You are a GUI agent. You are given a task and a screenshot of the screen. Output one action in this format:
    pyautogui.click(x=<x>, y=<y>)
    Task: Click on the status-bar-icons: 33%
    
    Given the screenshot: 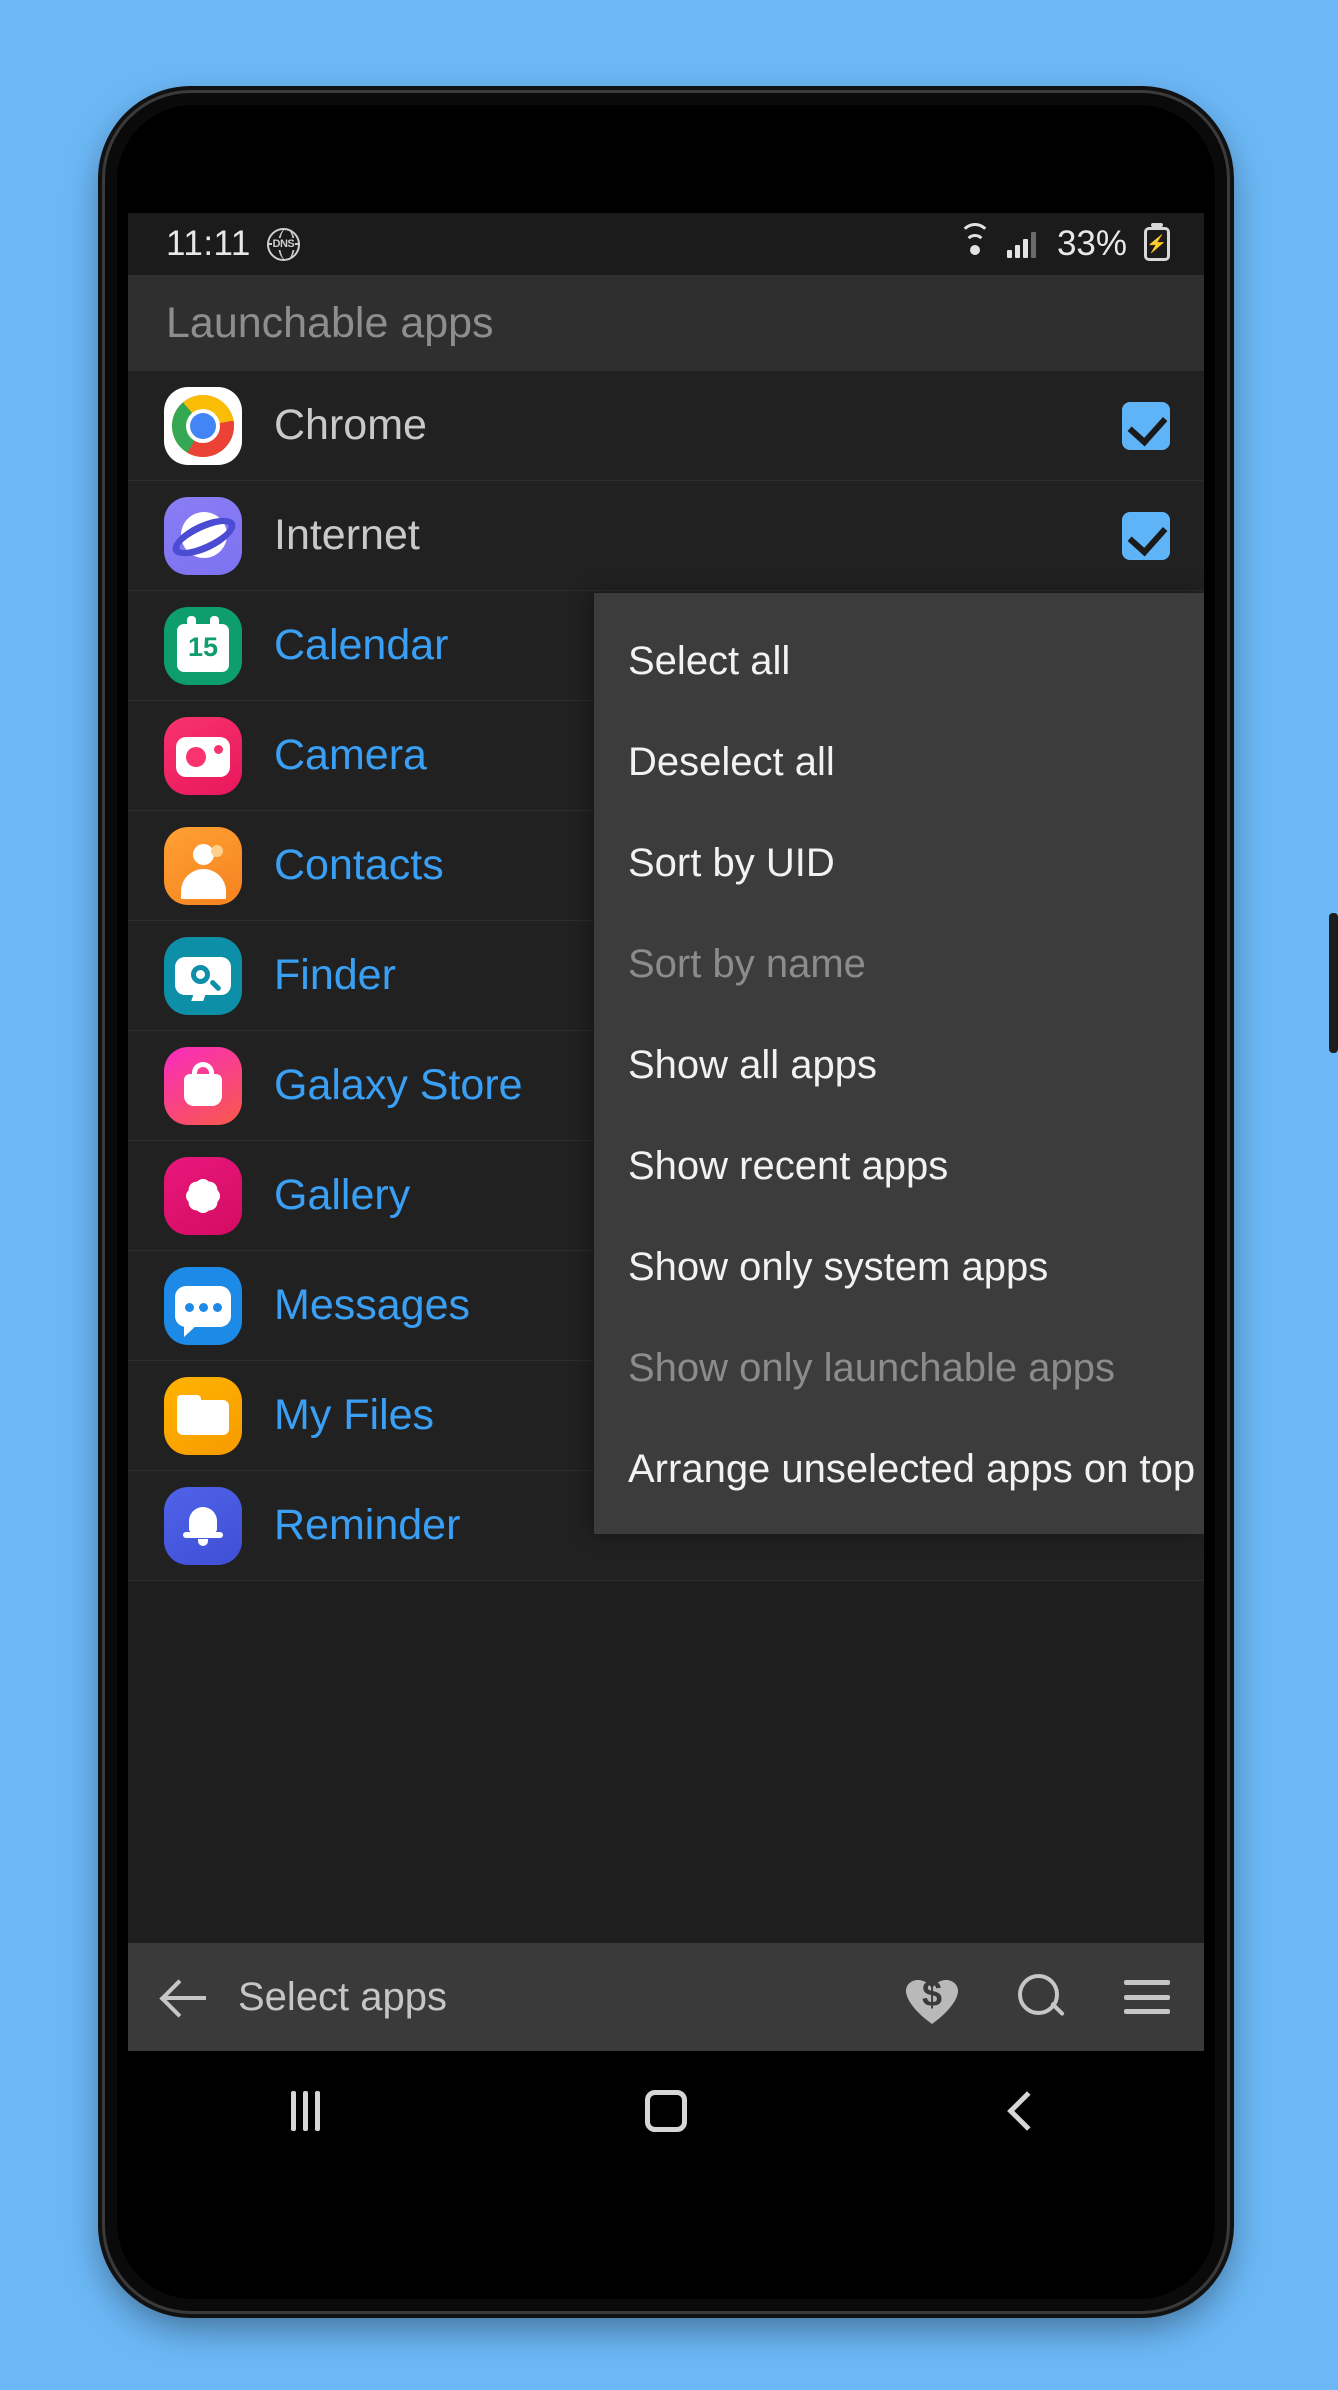 What is the action you would take?
    pyautogui.click(x=1064, y=243)
    